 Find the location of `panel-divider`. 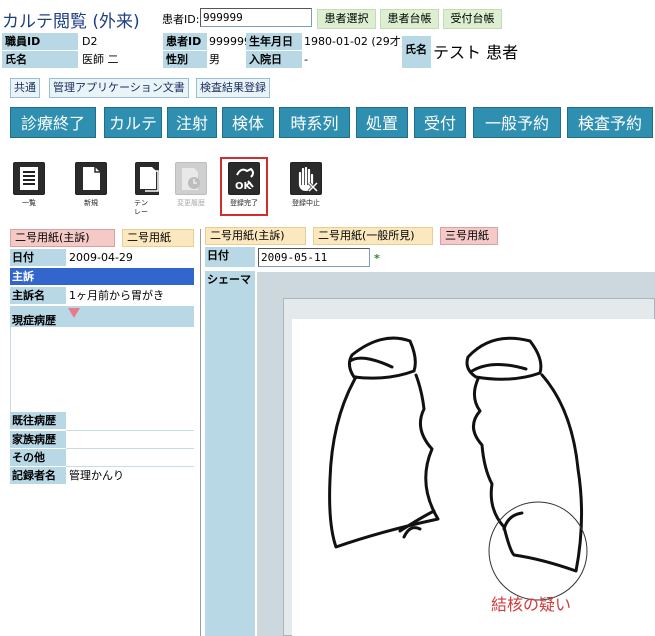

panel-divider is located at coordinates (200, 432).